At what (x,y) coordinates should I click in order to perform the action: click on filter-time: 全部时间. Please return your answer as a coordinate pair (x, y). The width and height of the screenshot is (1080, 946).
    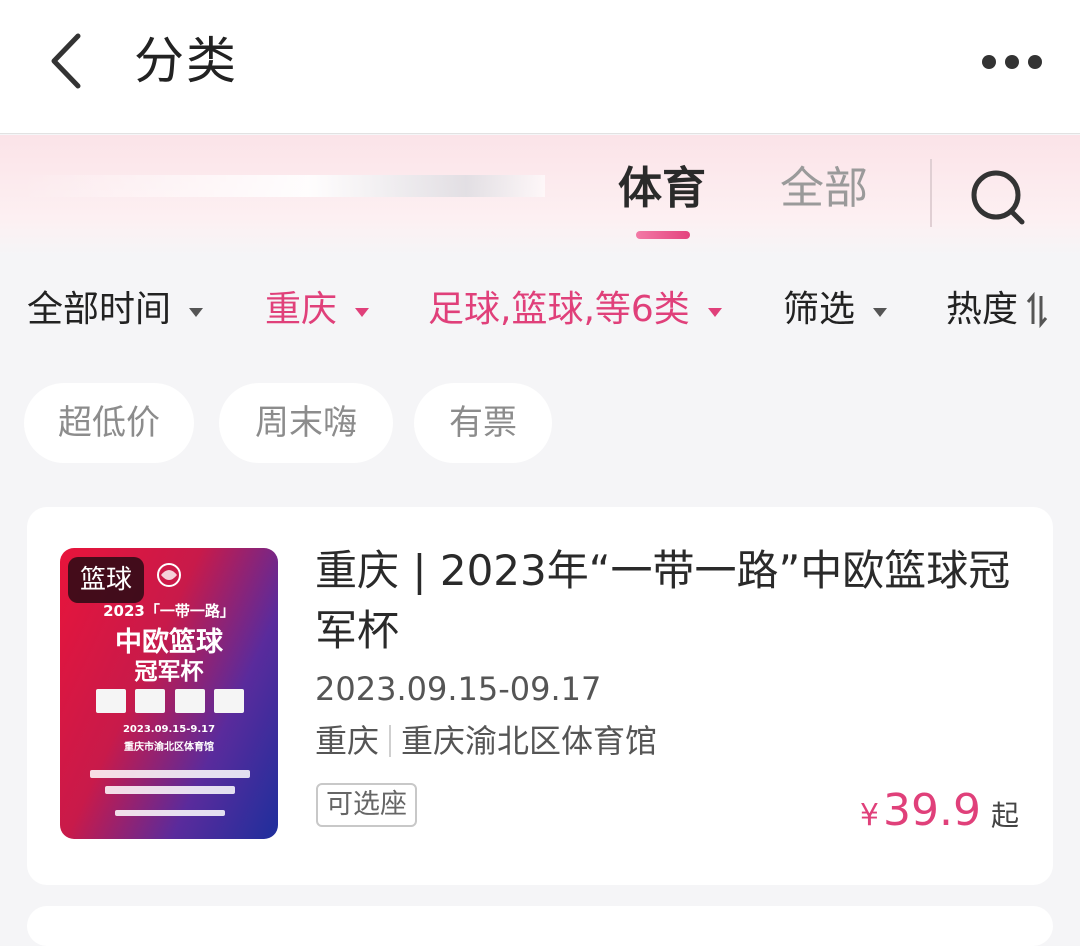
    Looking at the image, I should click on (115, 310).